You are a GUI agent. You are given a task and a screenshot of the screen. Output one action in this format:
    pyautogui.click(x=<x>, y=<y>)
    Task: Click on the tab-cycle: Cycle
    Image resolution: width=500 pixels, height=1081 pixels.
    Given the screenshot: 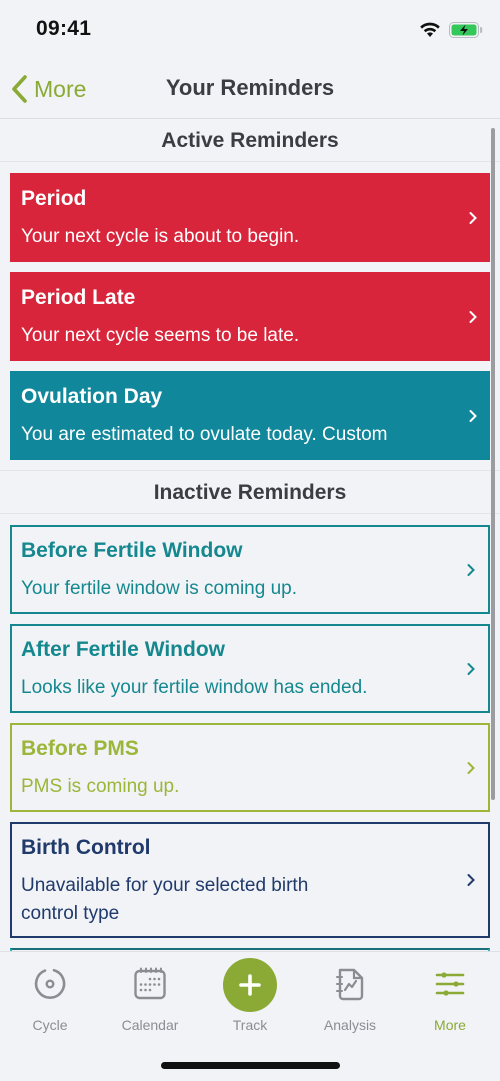 What is the action you would take?
    pyautogui.click(x=50, y=997)
    